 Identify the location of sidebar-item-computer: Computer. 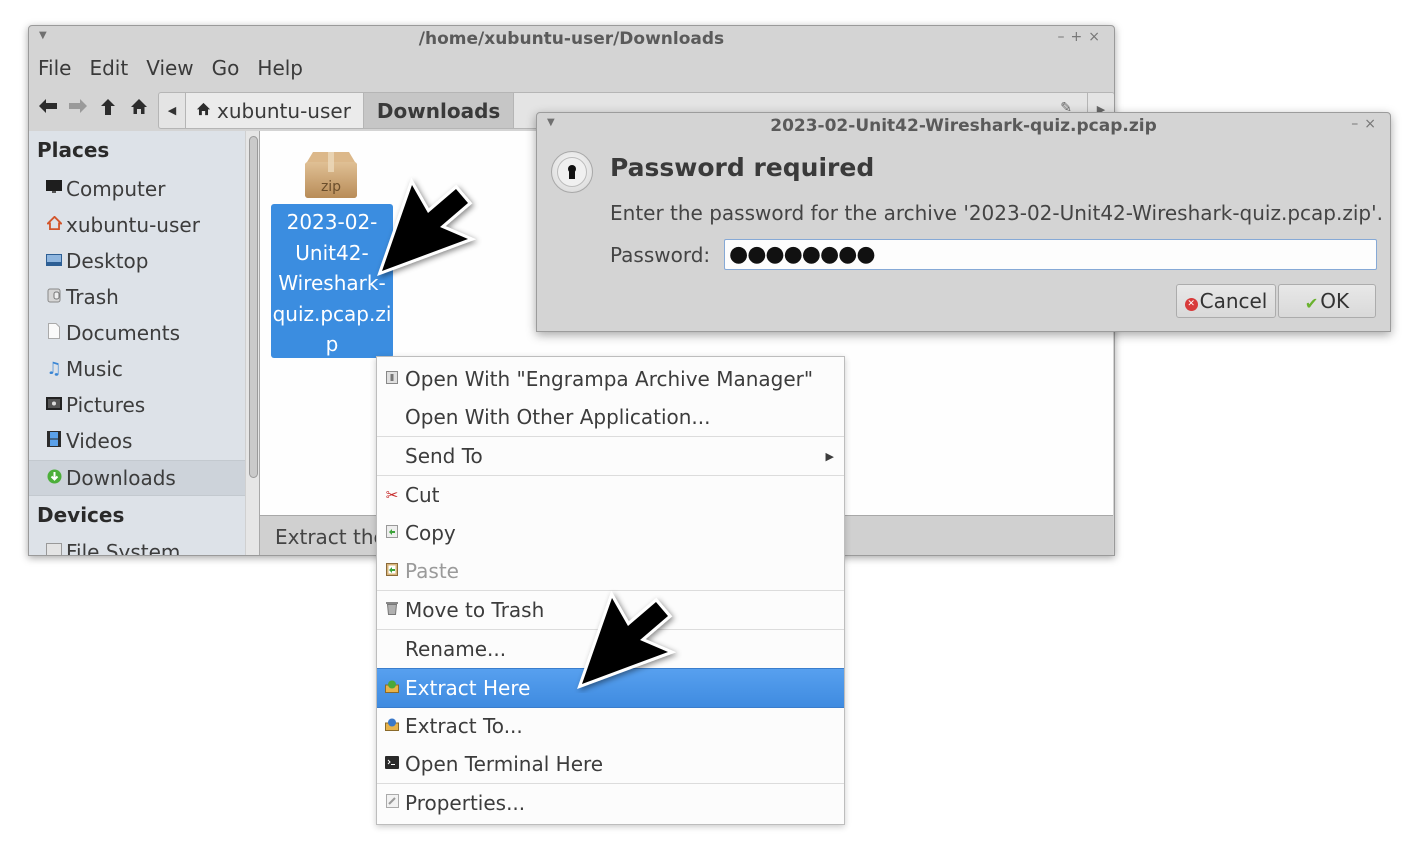
(137, 189).